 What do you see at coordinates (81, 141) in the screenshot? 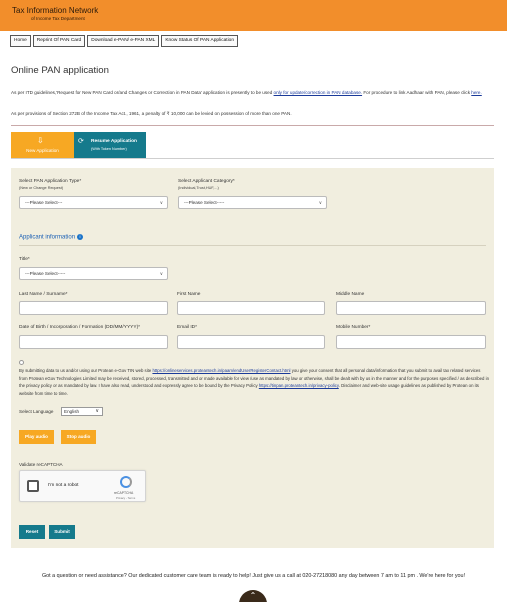
I see `resume-icon: ⟳` at bounding box center [81, 141].